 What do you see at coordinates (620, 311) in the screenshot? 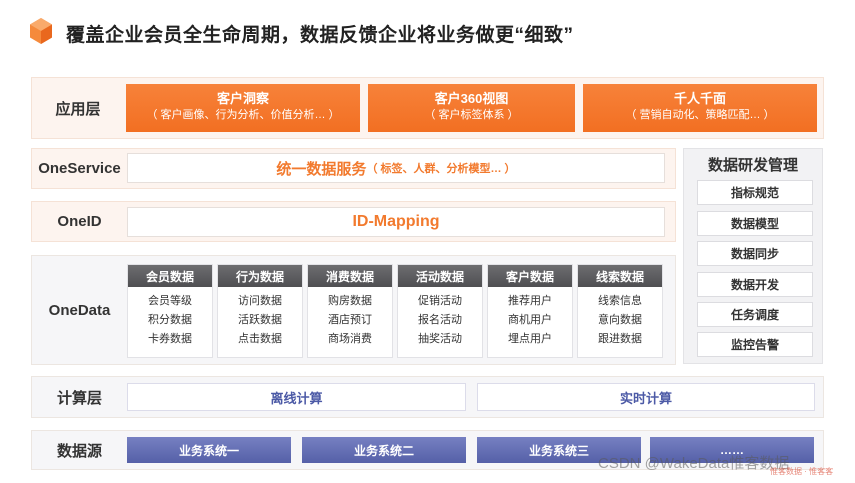
I see `data-card-leads: 线索数据 线索信息 意向数据 跟进数据` at bounding box center [620, 311].